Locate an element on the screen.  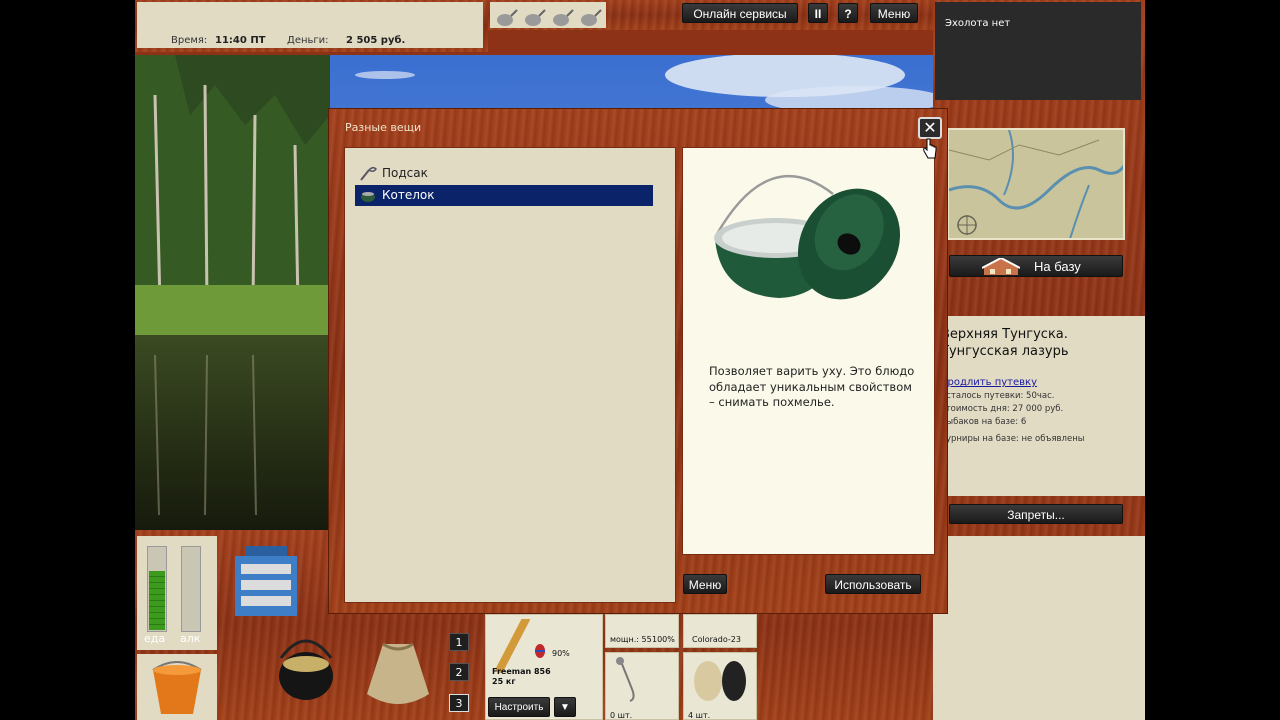
line-name: Colorado-23 is located at coordinates (716, 639).